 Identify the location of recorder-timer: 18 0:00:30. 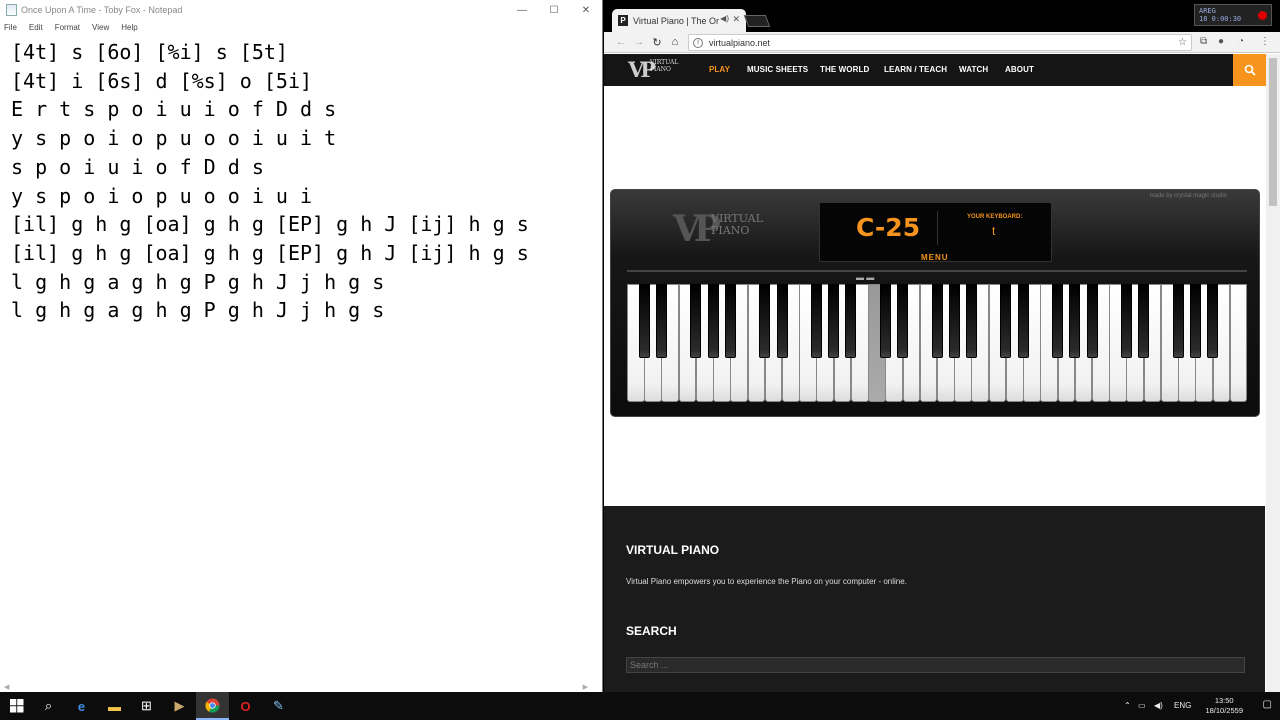
(1220, 19).